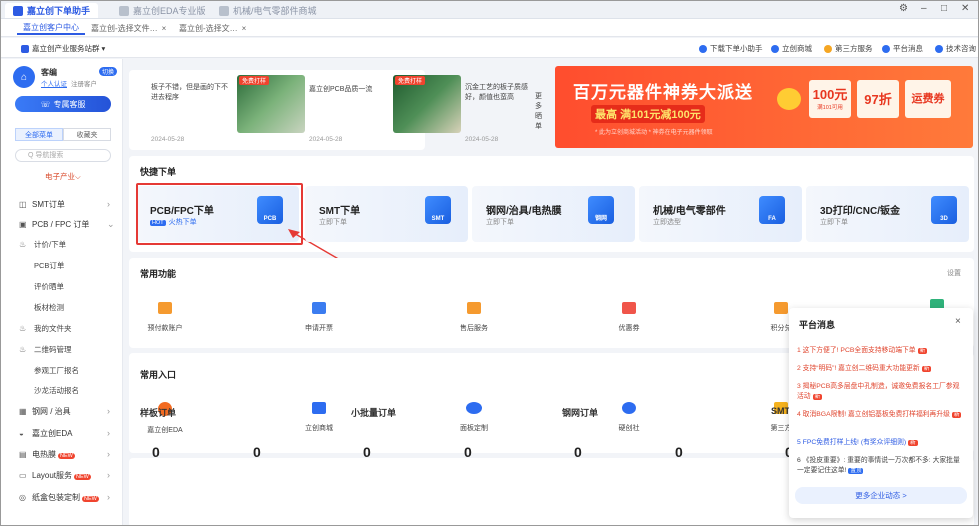  I want to click on fn-coupons: 优惠券, so click(629, 317).